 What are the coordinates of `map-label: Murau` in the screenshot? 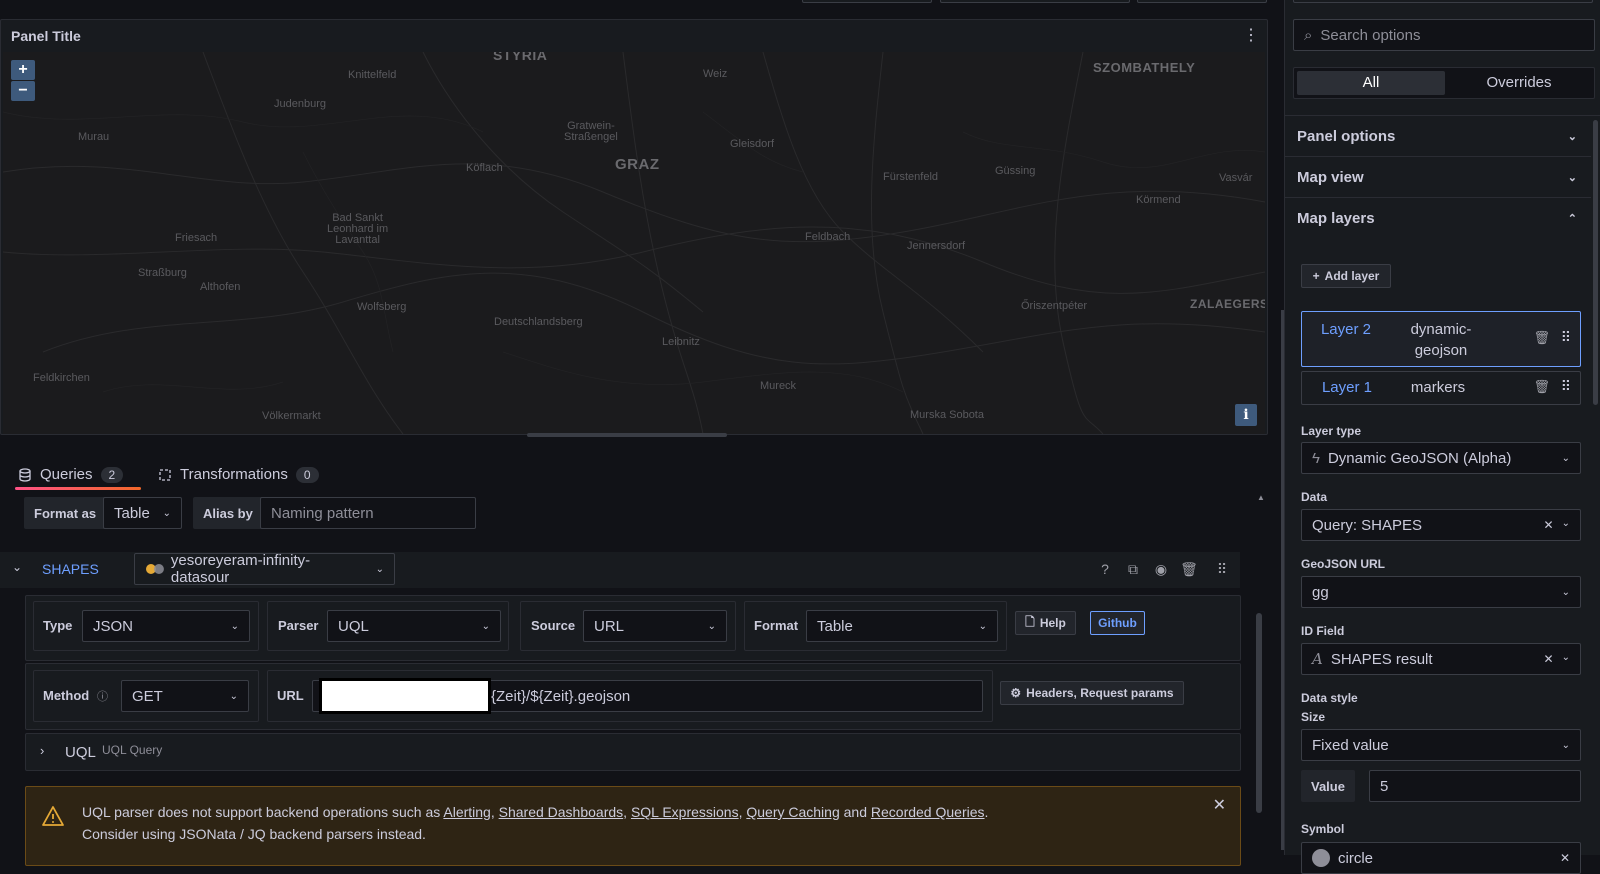 It's located at (94, 137).